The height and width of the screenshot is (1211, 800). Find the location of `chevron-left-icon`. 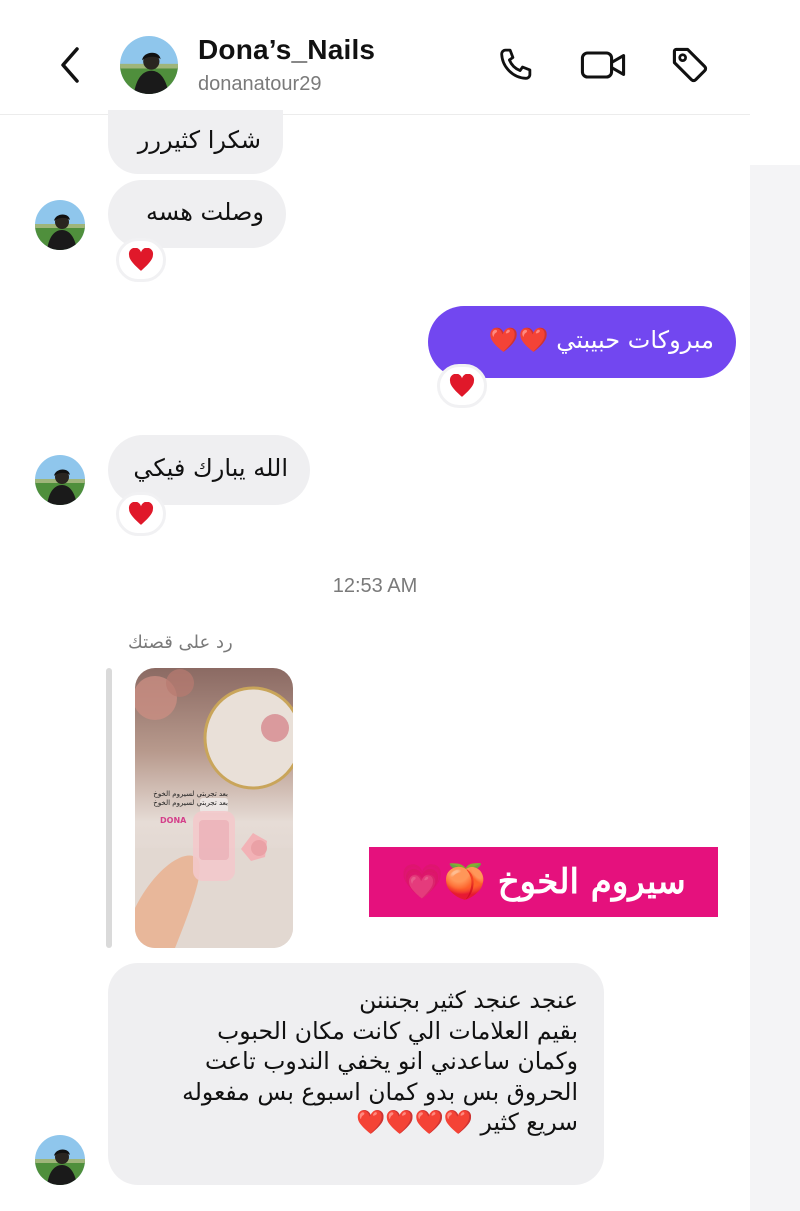

chevron-left-icon is located at coordinates (70, 65).